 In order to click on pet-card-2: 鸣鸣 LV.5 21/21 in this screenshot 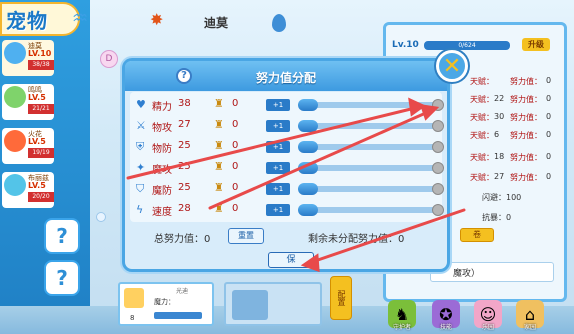, I will do `click(28, 102)`.